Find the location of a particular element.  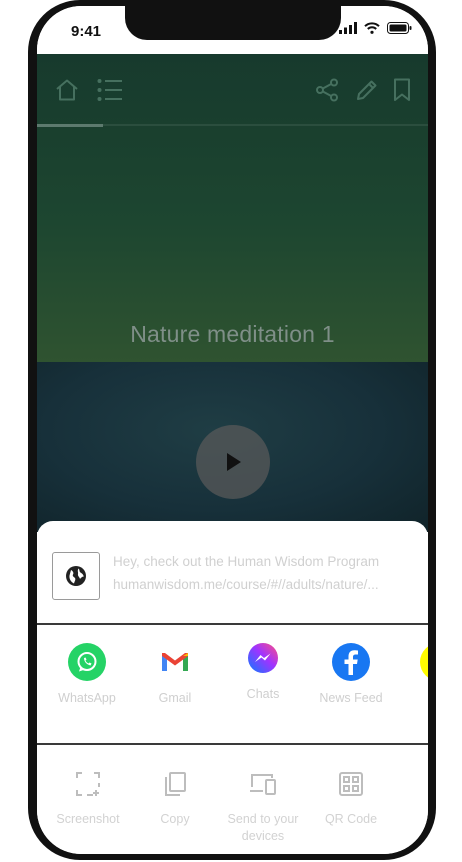

share-app-facebook: News Feed is located at coordinates (351, 674).